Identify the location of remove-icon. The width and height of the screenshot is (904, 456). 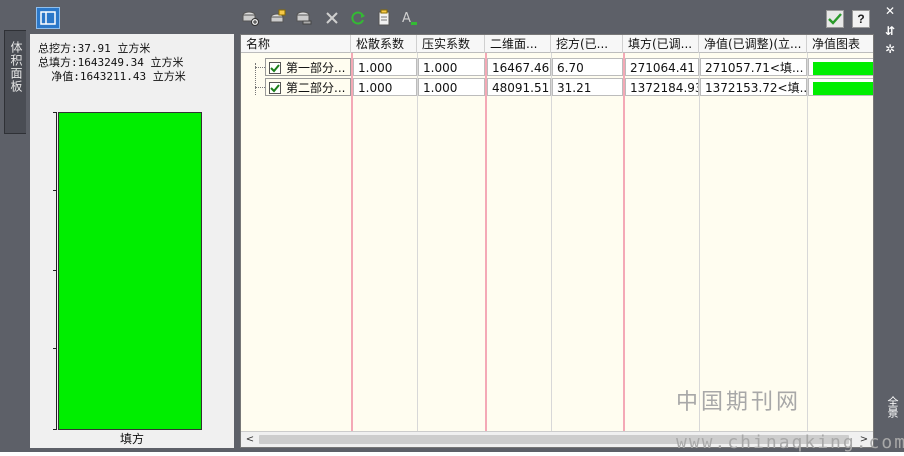
(304, 18).